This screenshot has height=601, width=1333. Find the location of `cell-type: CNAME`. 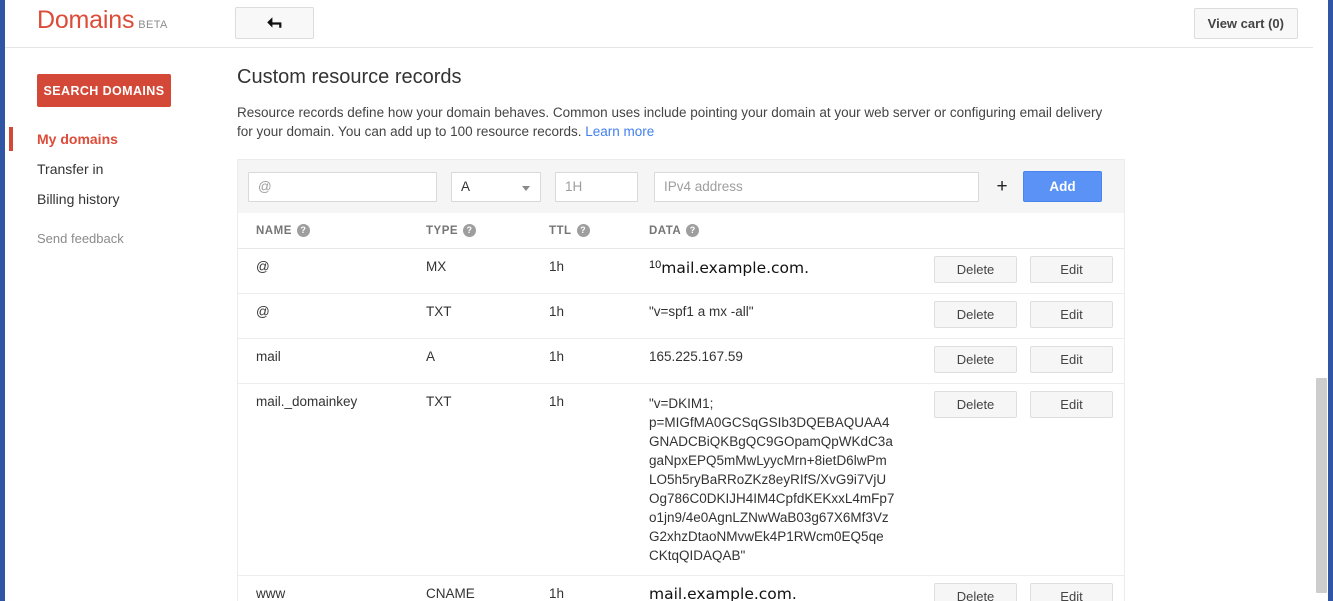

cell-type: CNAME is located at coordinates (450, 593).